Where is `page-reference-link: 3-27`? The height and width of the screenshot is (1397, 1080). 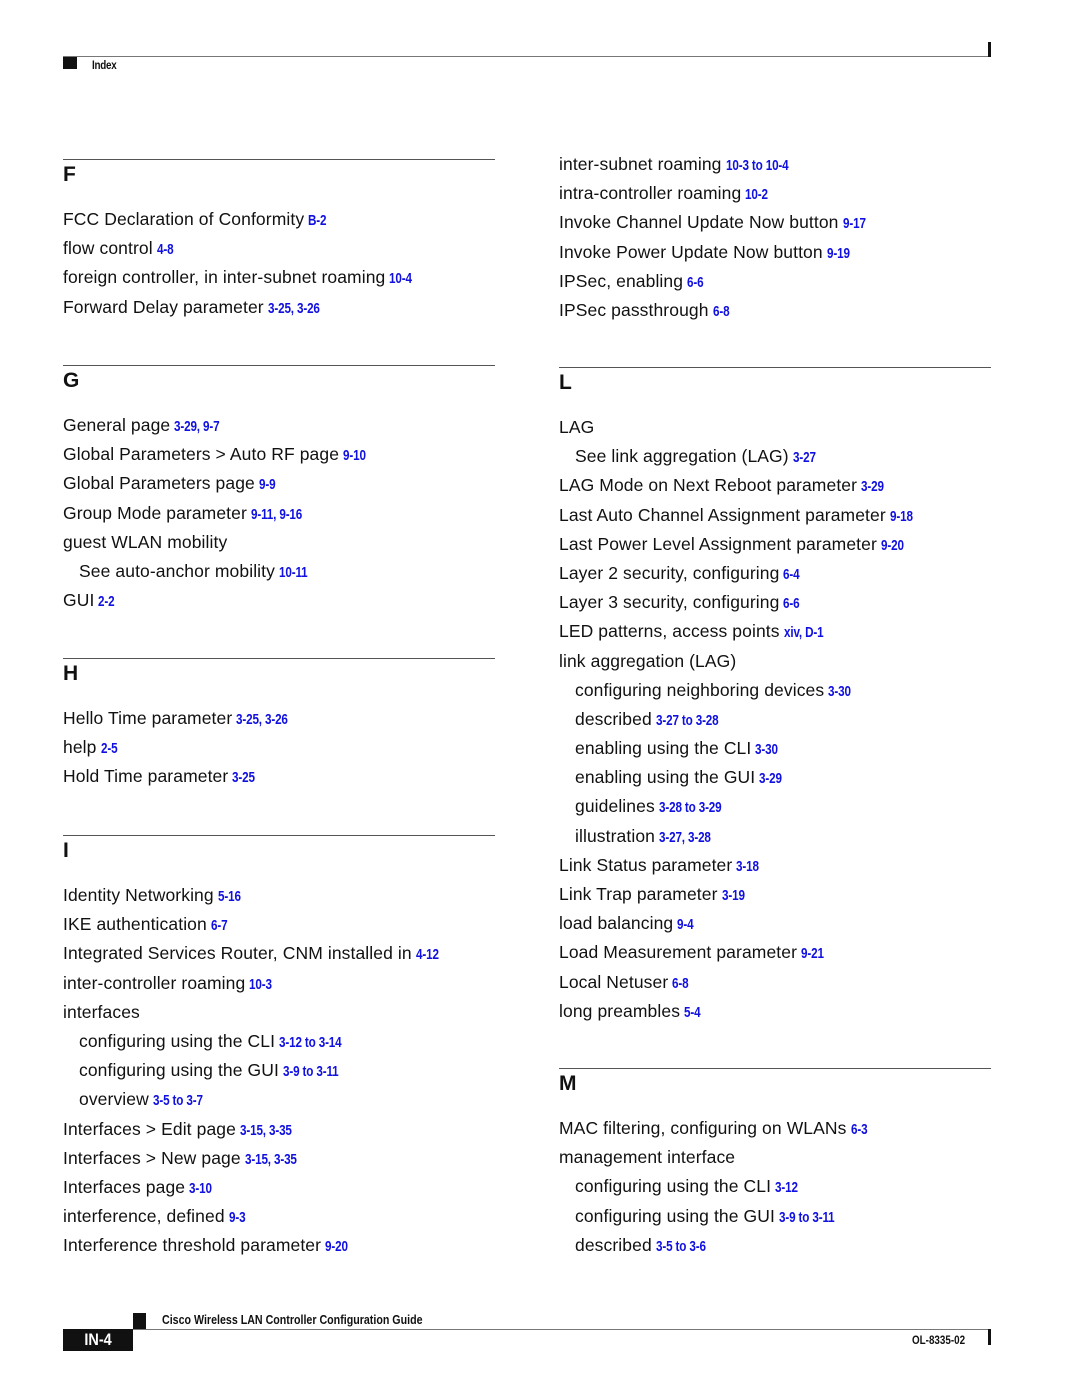
page-reference-link: 3-27 is located at coordinates (804, 457).